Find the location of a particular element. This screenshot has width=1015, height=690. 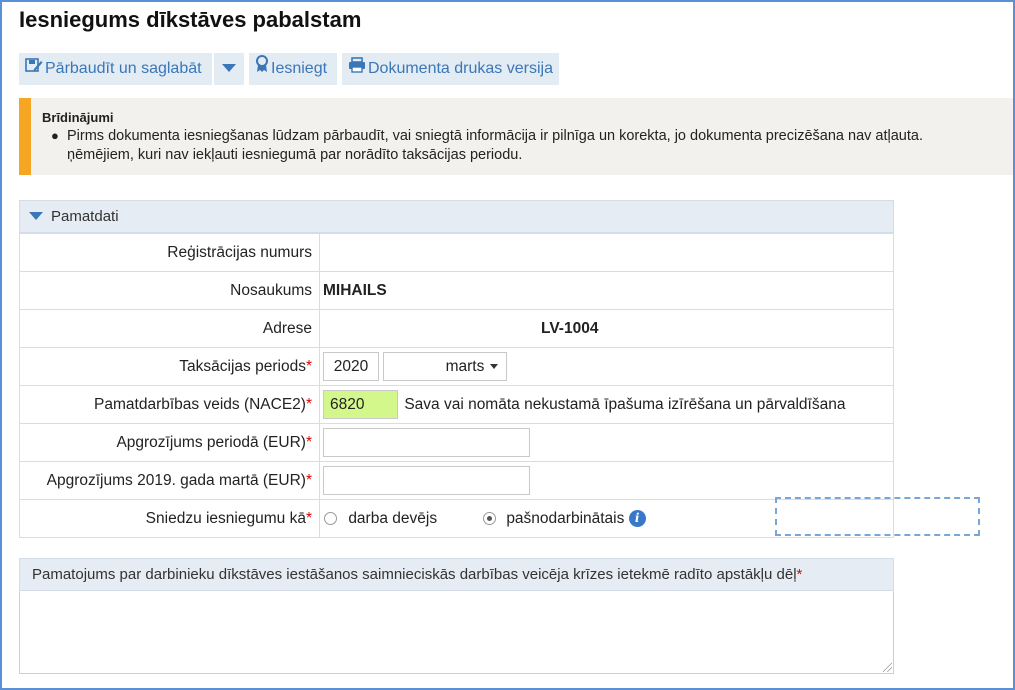

chevron-down-icon is located at coordinates (229, 68).